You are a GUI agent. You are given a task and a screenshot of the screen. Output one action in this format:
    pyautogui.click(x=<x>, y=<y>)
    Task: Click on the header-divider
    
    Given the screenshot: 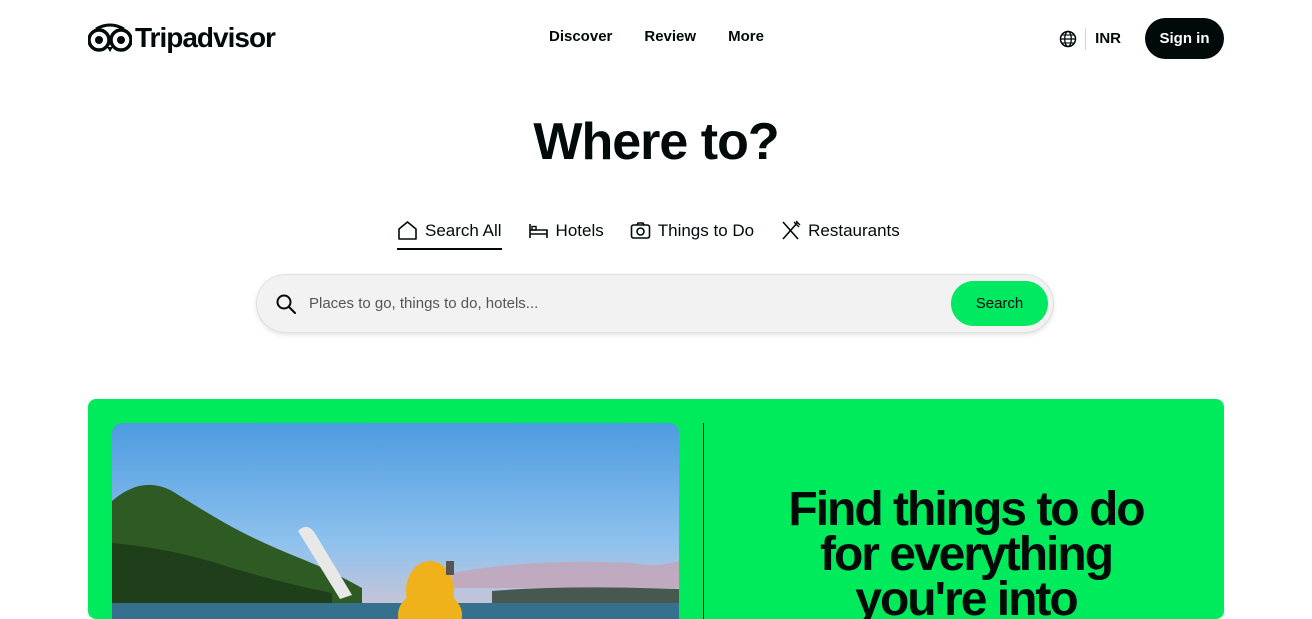 What is the action you would take?
    pyautogui.click(x=1086, y=38)
    